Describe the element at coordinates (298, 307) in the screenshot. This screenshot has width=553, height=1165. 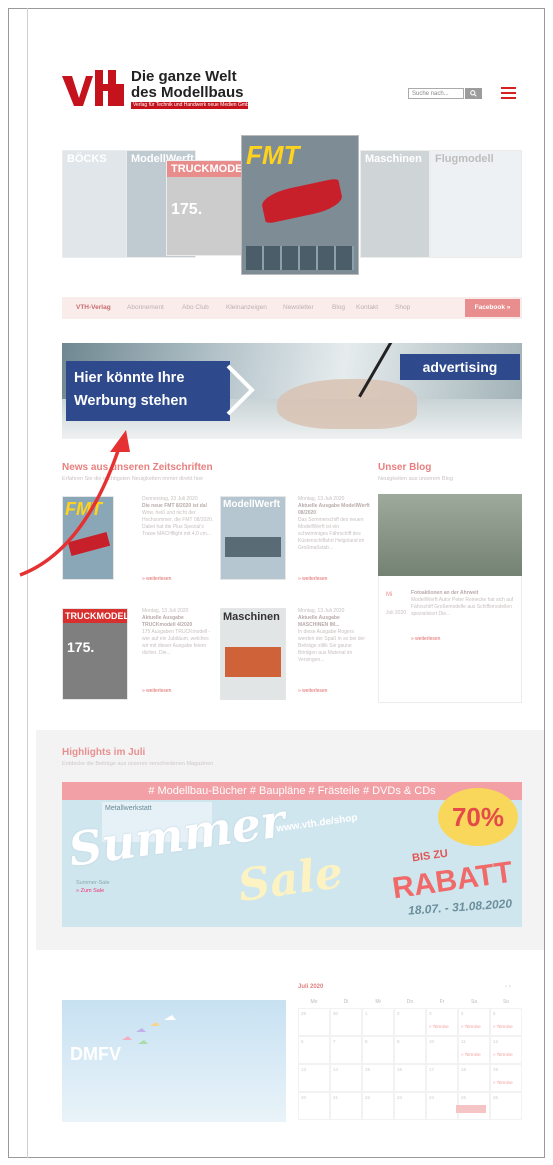
I see `nav-item-newsletter: Newsletter` at that location.